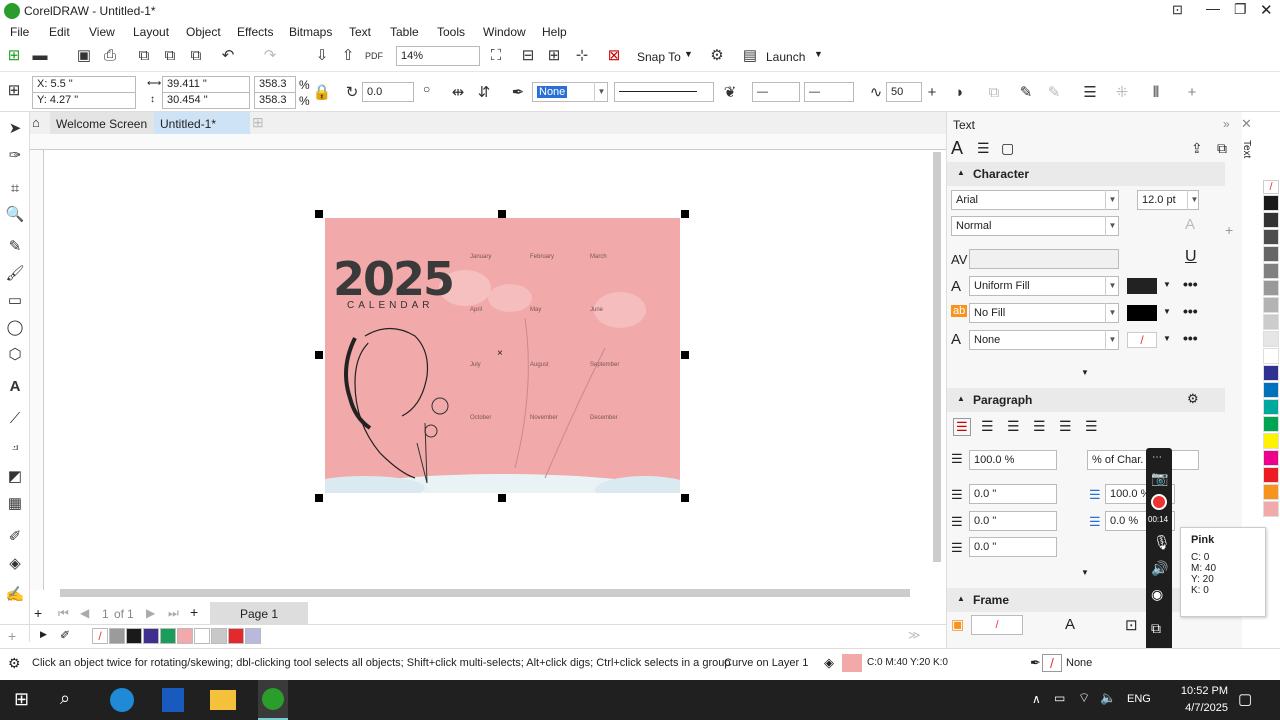 The image size is (1280, 720). What do you see at coordinates (750, 56) in the screenshot?
I see `launch-icon: ▤` at bounding box center [750, 56].